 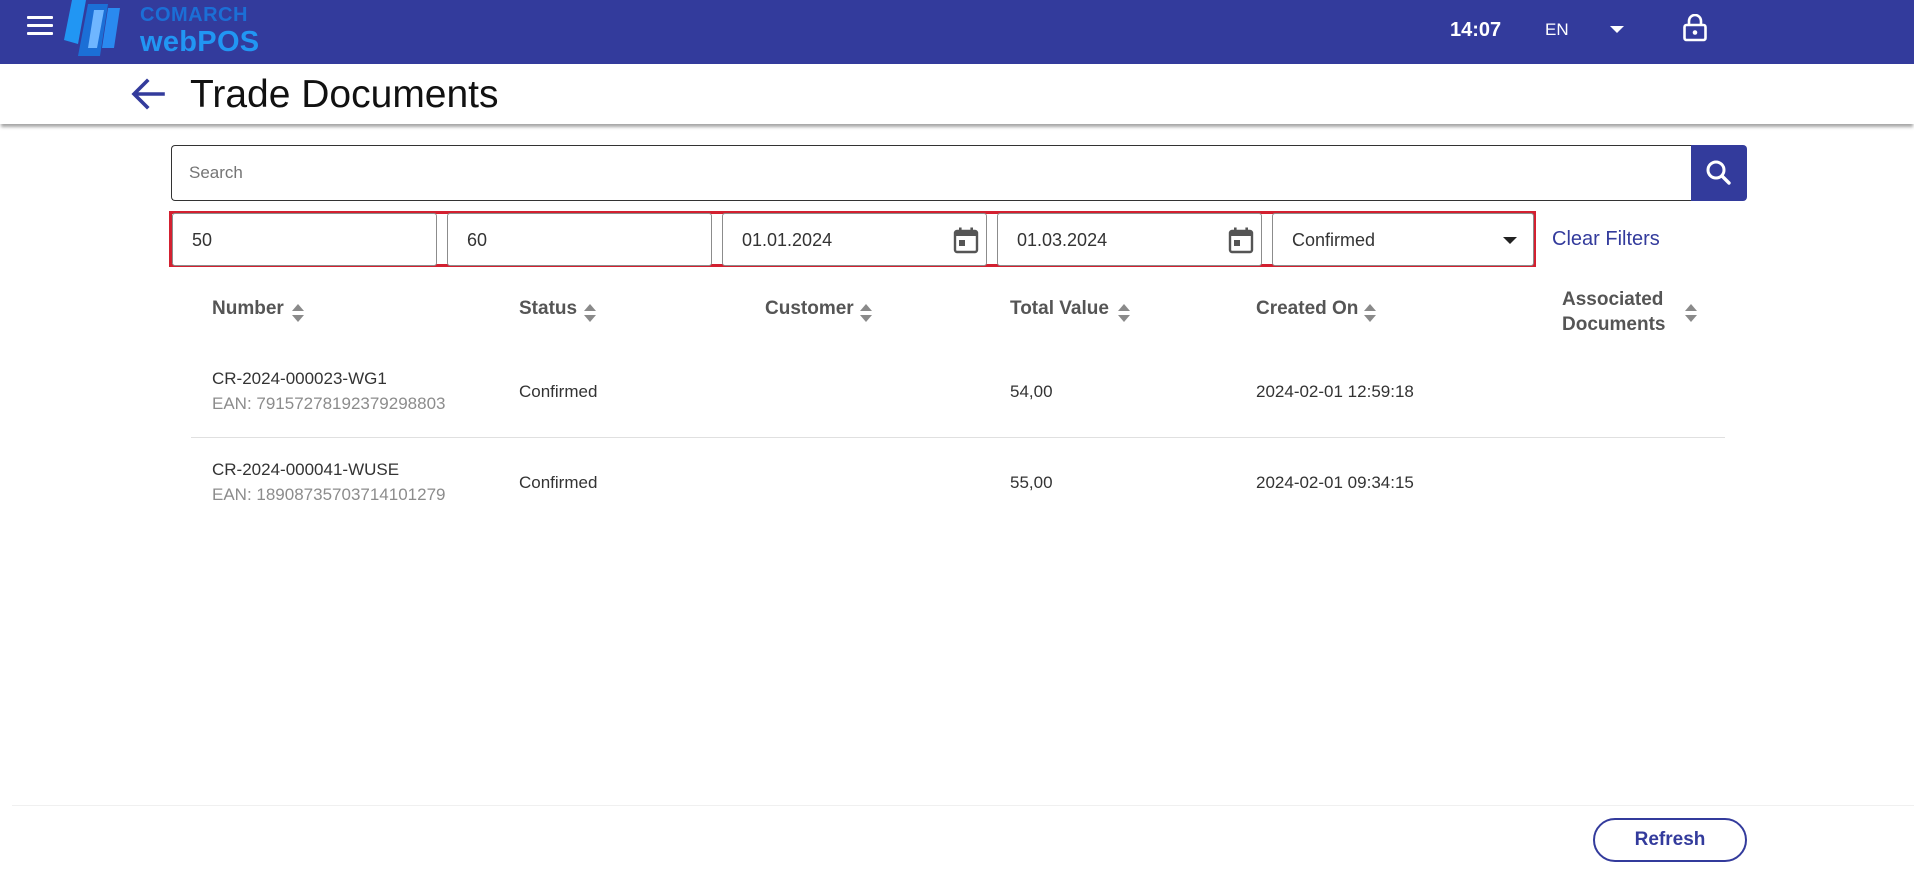 What do you see at coordinates (1031, 482) in the screenshot?
I see `document-total-value: 55,00` at bounding box center [1031, 482].